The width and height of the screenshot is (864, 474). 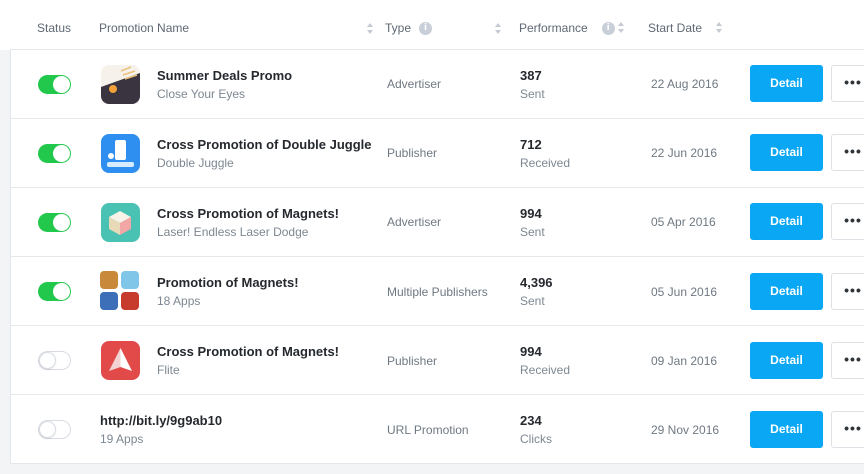 What do you see at coordinates (531, 144) in the screenshot?
I see `performance-count: 712` at bounding box center [531, 144].